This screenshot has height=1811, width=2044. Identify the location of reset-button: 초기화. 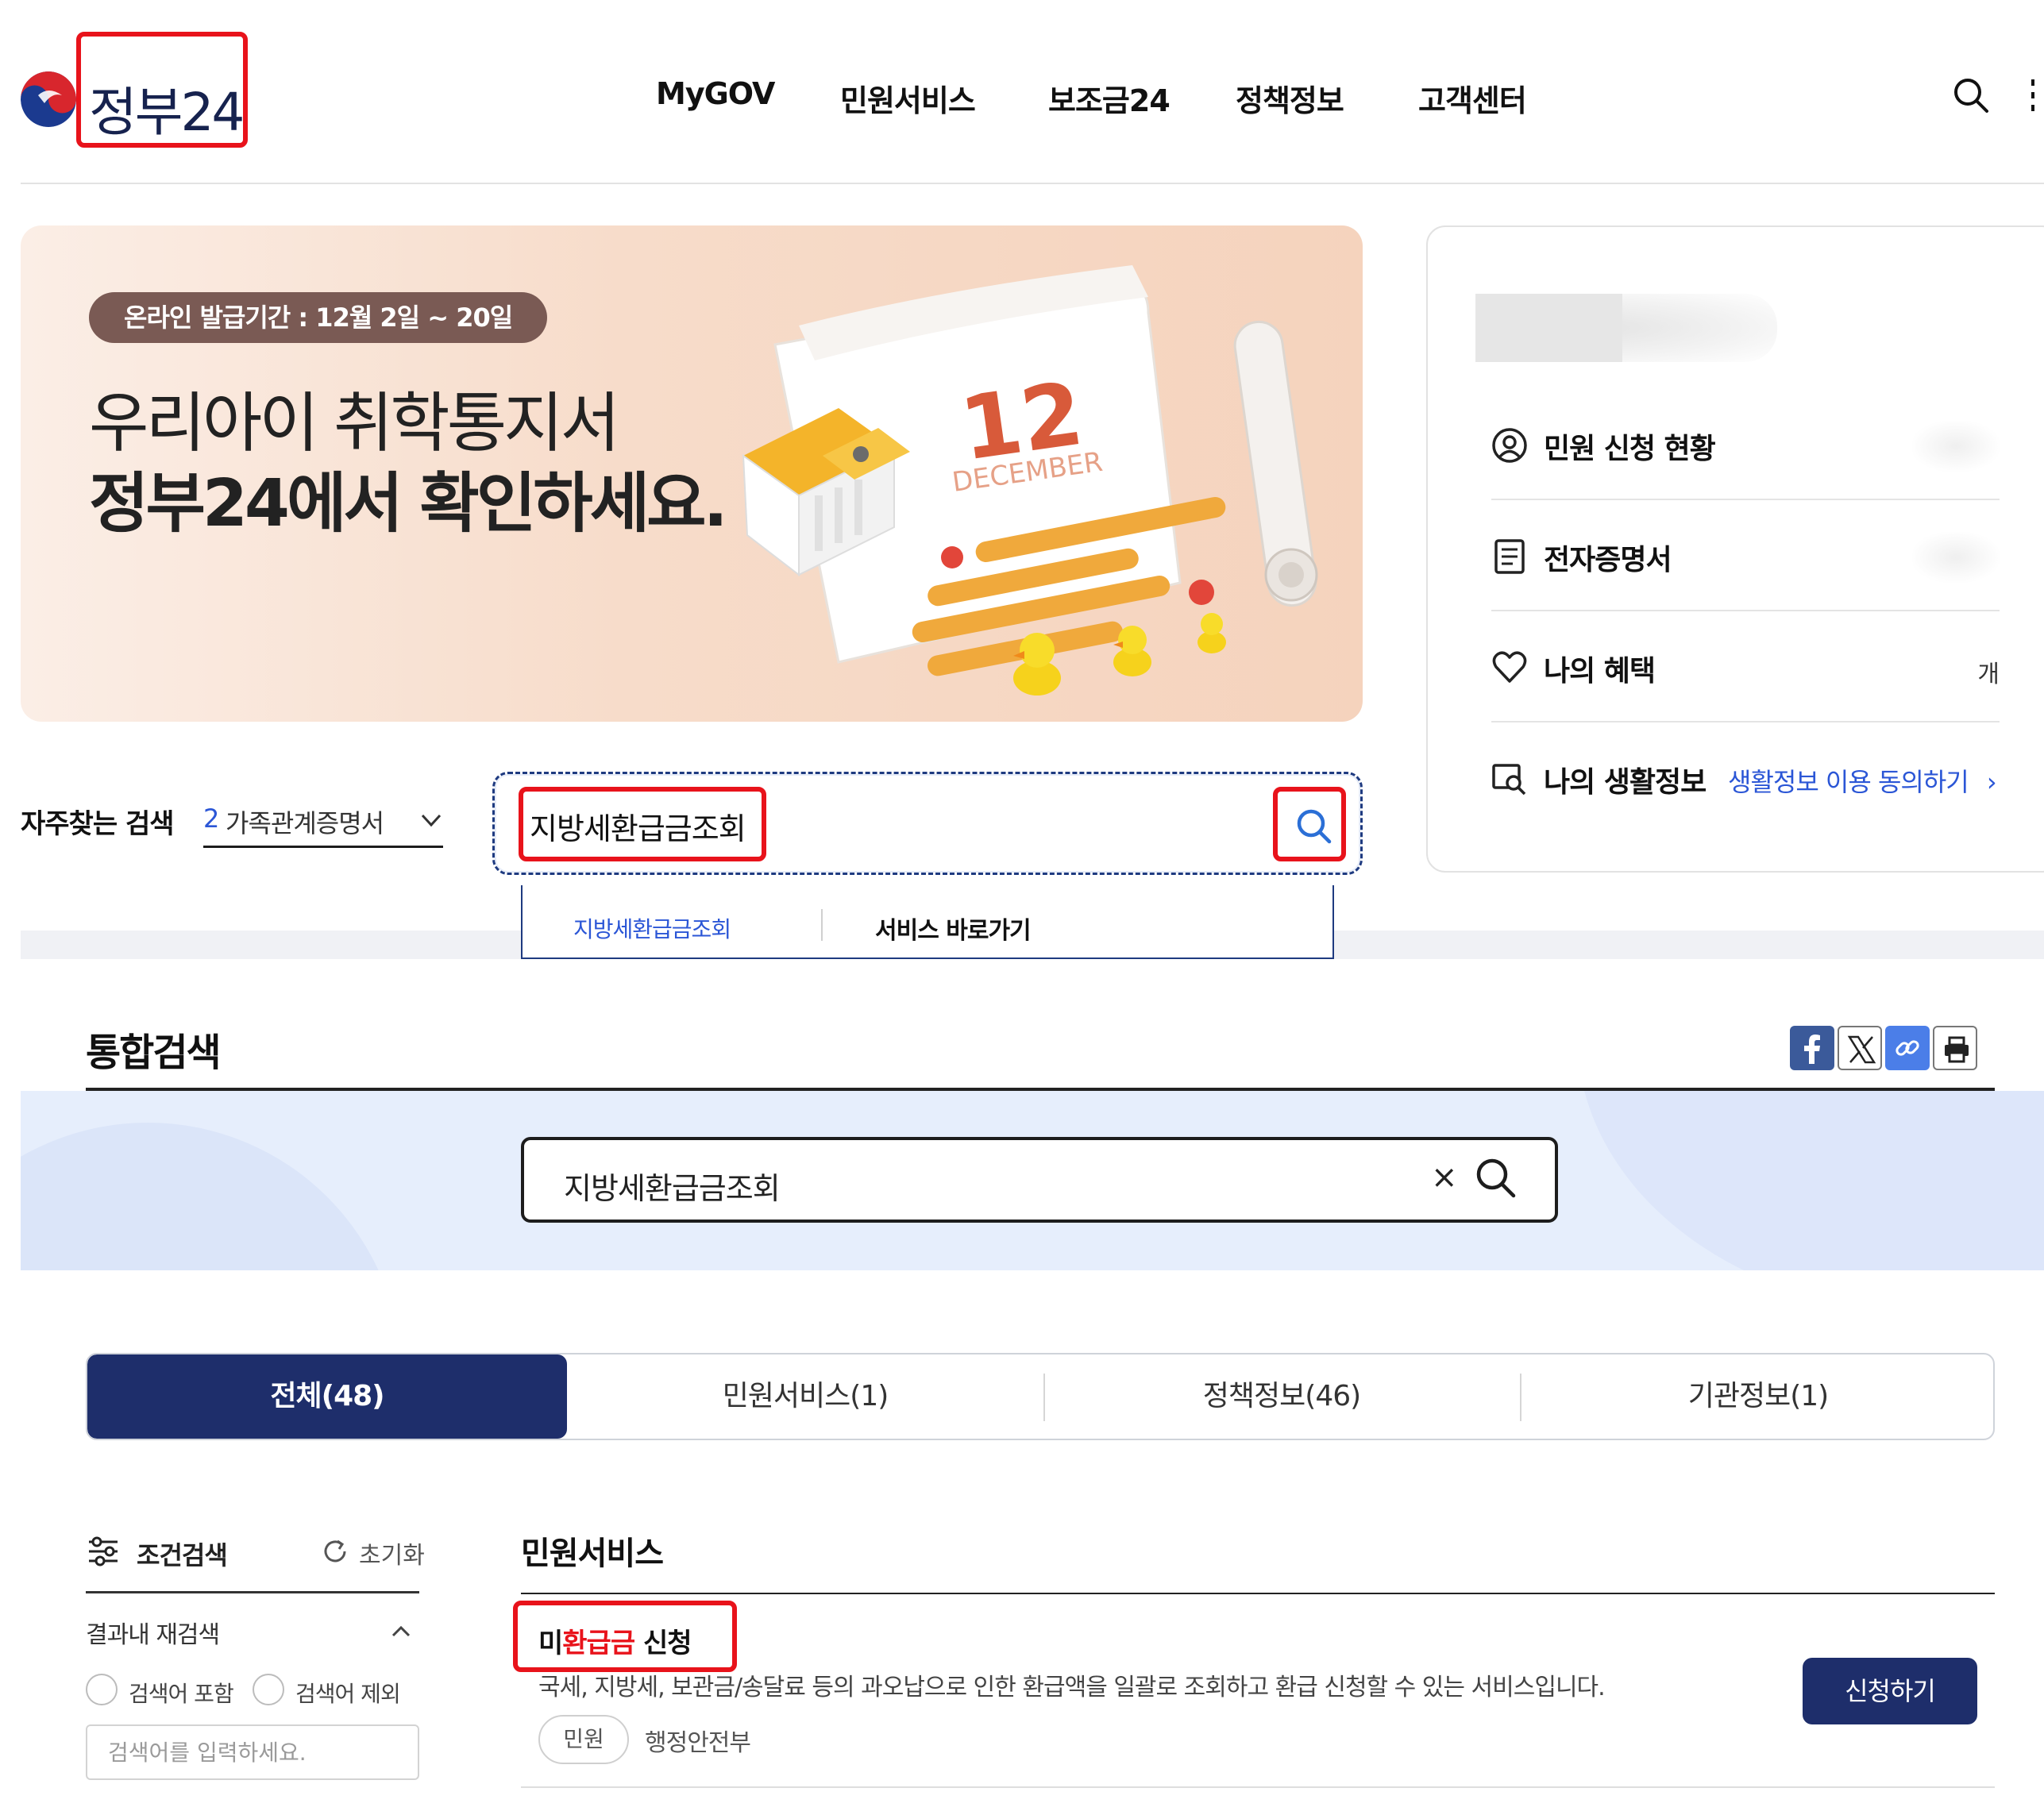
(392, 1552).